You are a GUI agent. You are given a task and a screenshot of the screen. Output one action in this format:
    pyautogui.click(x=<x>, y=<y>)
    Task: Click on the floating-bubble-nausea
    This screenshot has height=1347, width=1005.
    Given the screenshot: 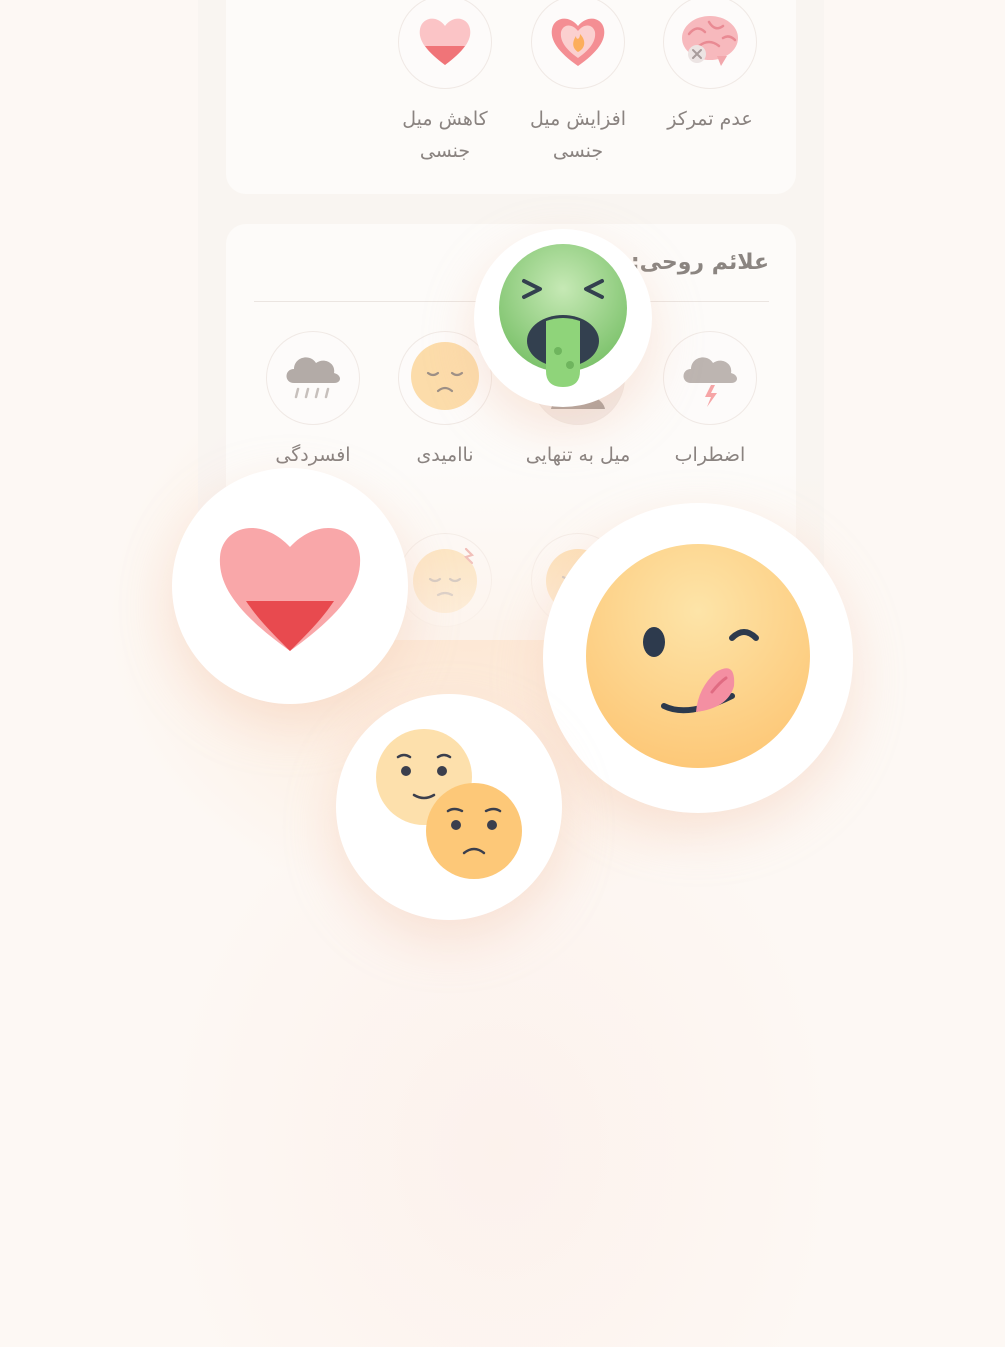 What is the action you would take?
    pyautogui.click(x=563, y=318)
    